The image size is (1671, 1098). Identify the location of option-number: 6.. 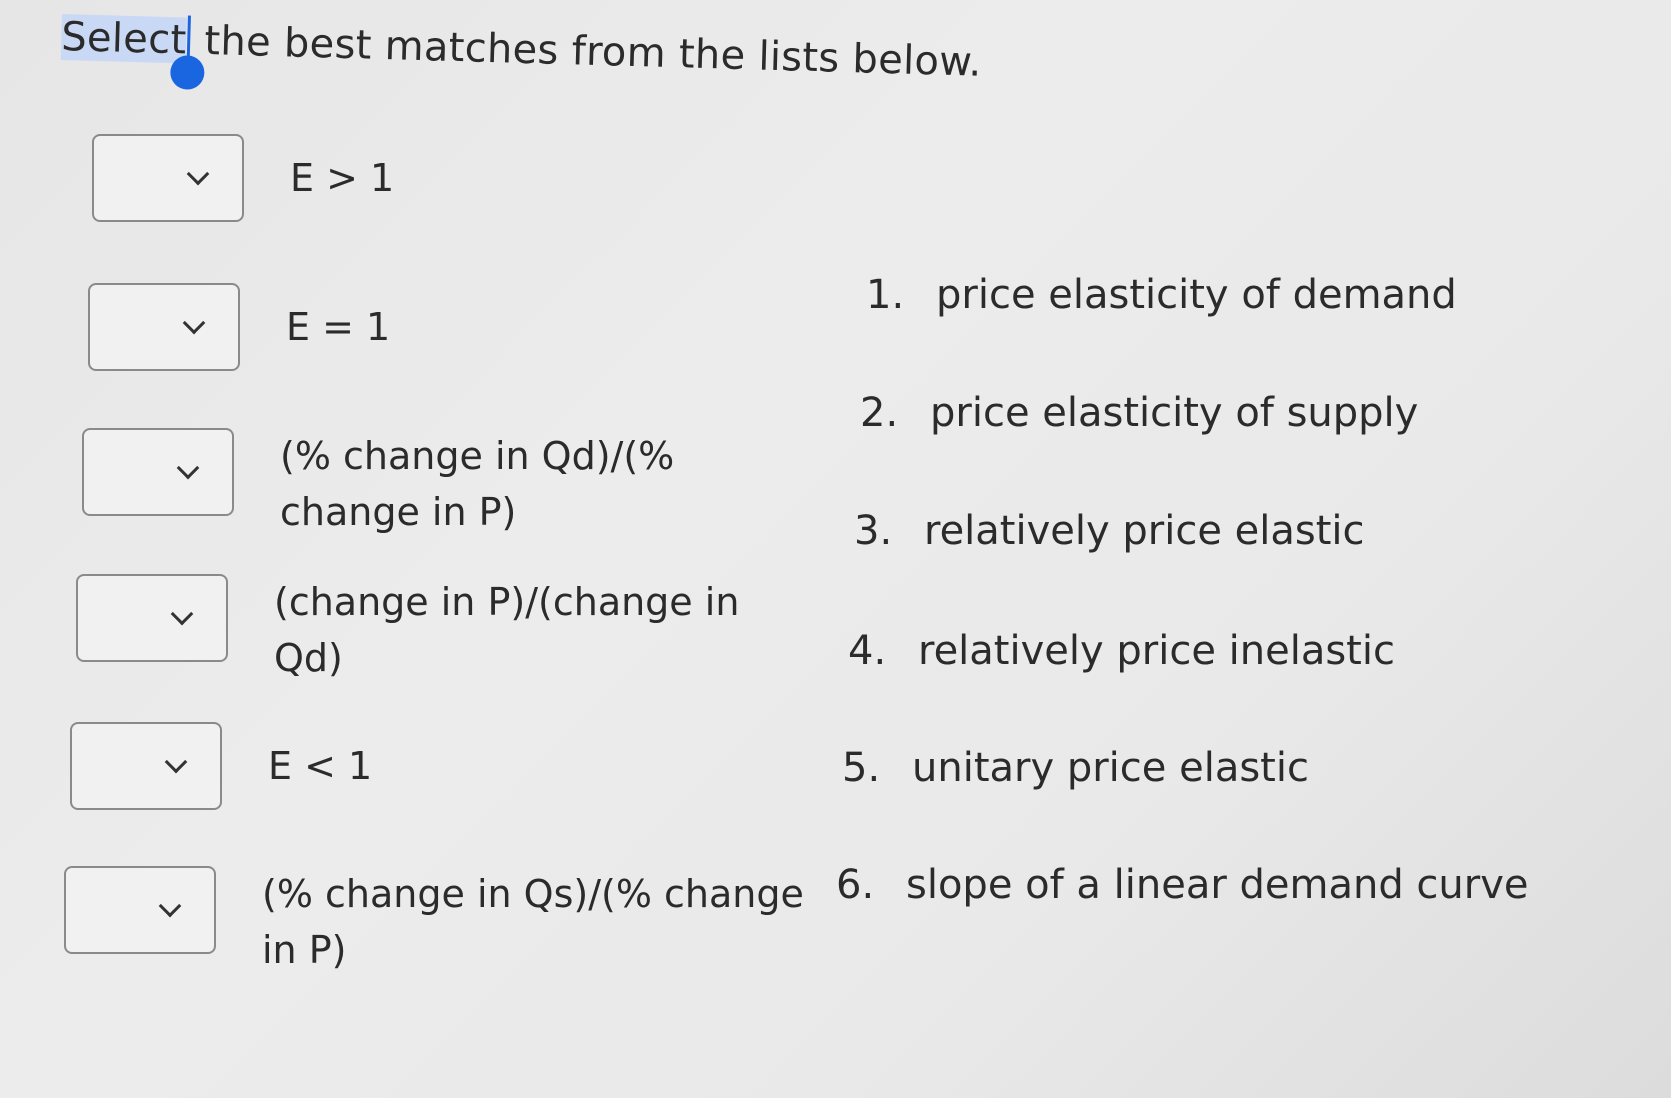
(855, 885).